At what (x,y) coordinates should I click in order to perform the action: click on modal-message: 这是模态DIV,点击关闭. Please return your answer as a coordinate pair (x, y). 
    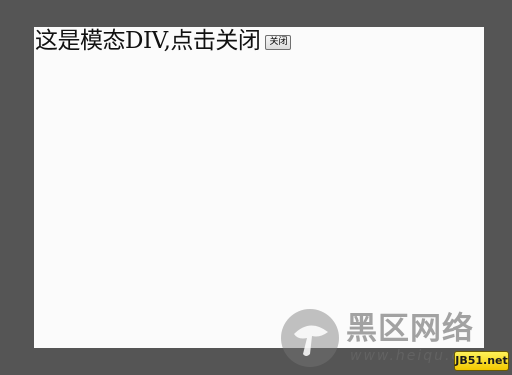
    Looking at the image, I should click on (148, 41).